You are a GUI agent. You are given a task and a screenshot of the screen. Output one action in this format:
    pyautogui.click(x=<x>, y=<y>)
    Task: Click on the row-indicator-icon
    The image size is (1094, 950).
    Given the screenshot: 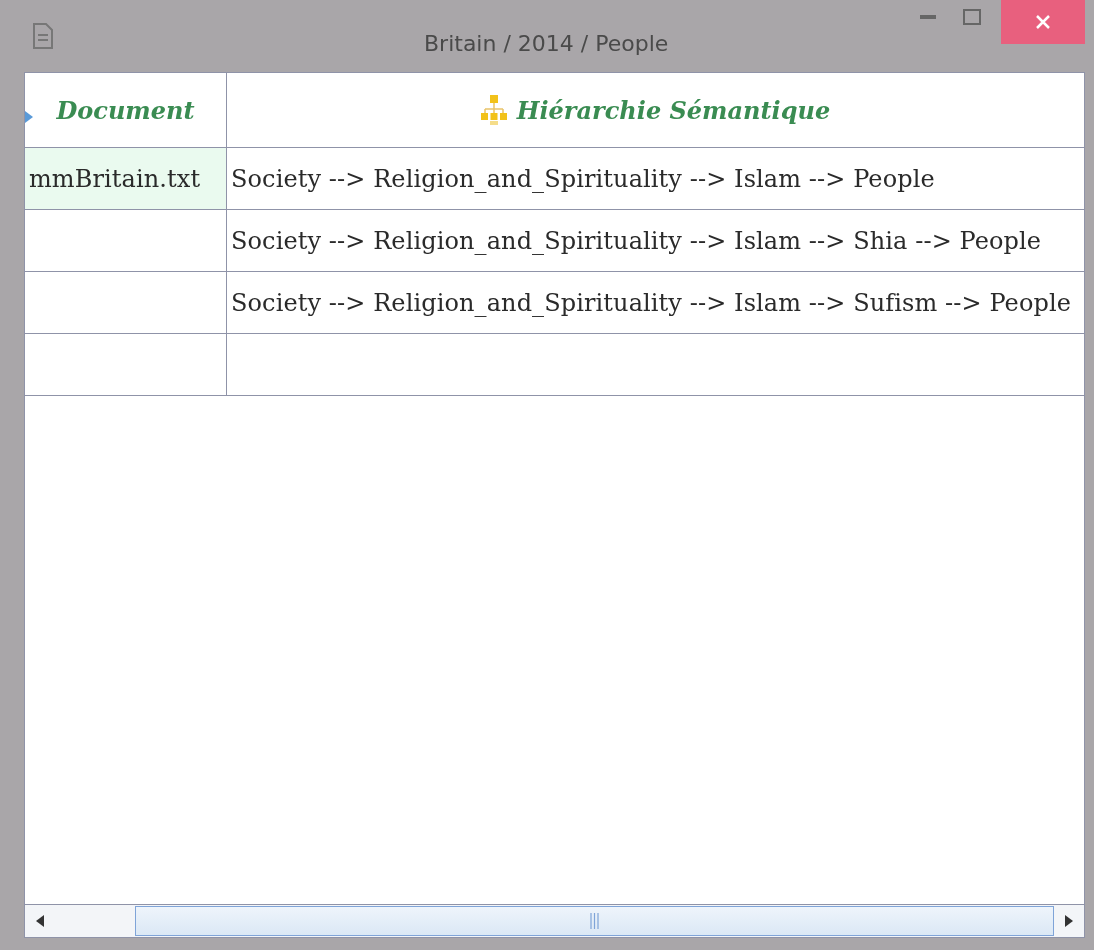 What is the action you would take?
    pyautogui.click(x=29, y=117)
    